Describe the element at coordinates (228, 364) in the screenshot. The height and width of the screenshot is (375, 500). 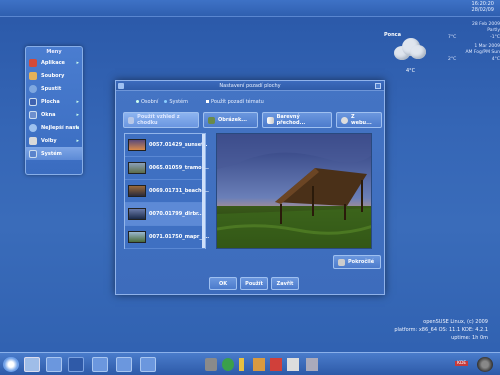
I see `network-icon` at that location.